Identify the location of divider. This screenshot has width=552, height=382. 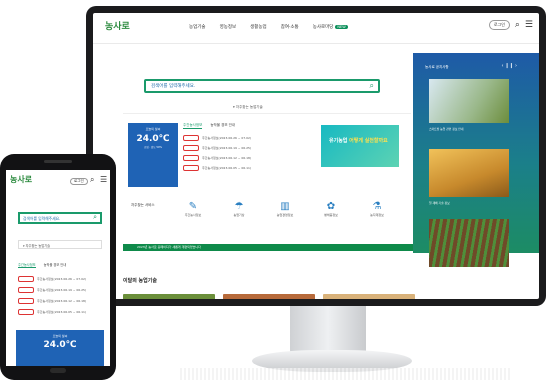
(267, 113).